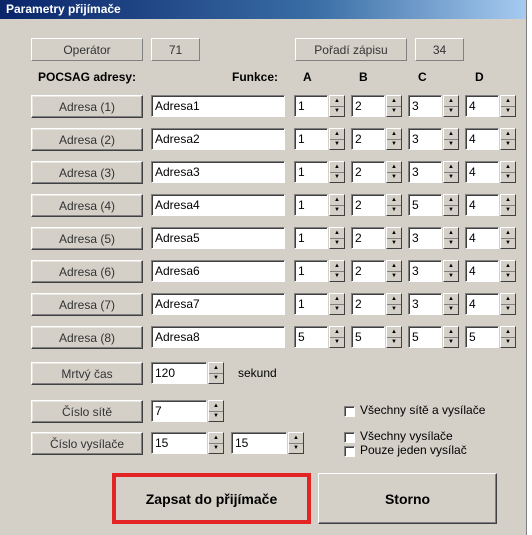 This screenshot has height=535, width=532. Describe the element at coordinates (482, 337) in the screenshot. I see `function-d-field: 5` at that location.